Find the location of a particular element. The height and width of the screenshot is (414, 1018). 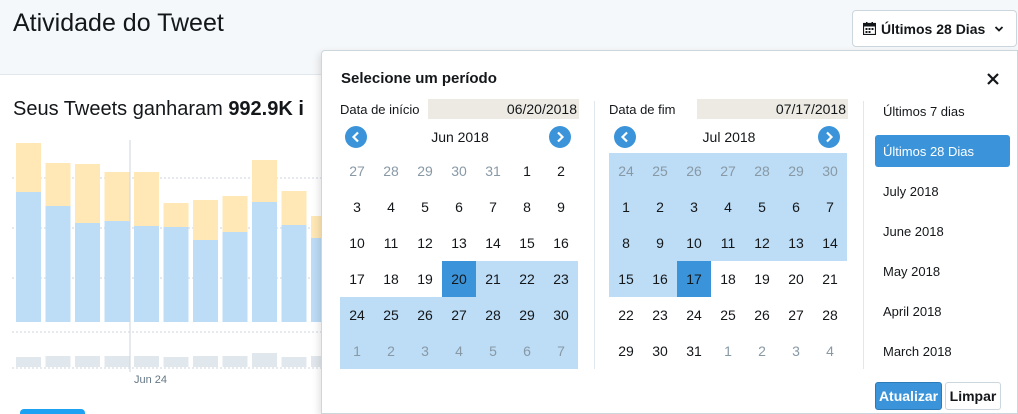

start-day: 30 is located at coordinates (561, 315).